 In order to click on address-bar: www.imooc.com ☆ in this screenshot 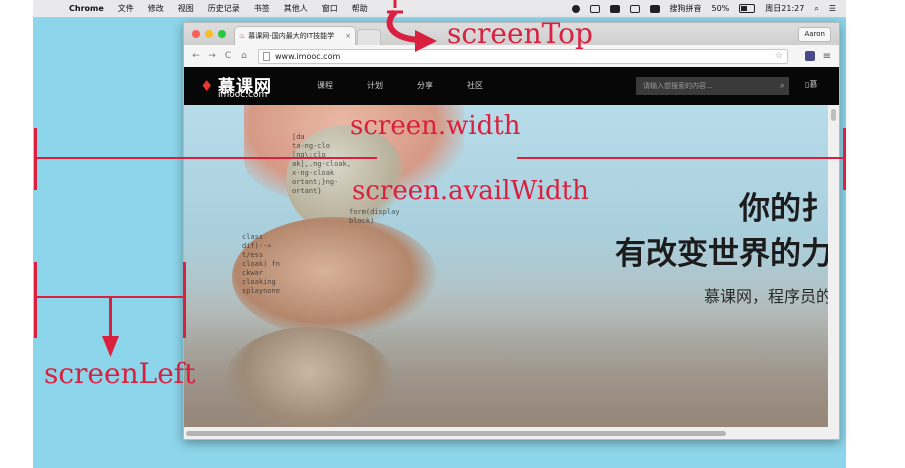, I will do `click(523, 56)`.